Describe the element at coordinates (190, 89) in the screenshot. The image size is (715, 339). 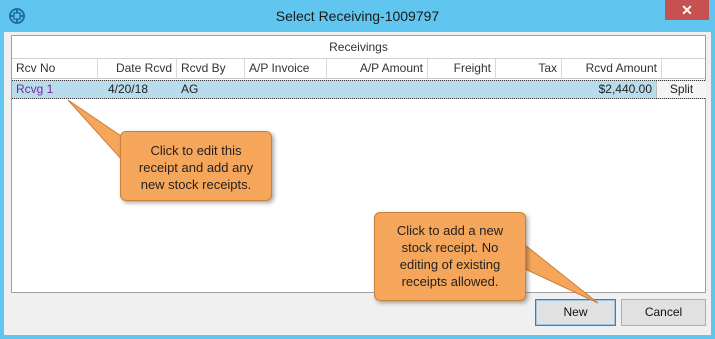
I see `cell-rcvd-by: AG` at that location.